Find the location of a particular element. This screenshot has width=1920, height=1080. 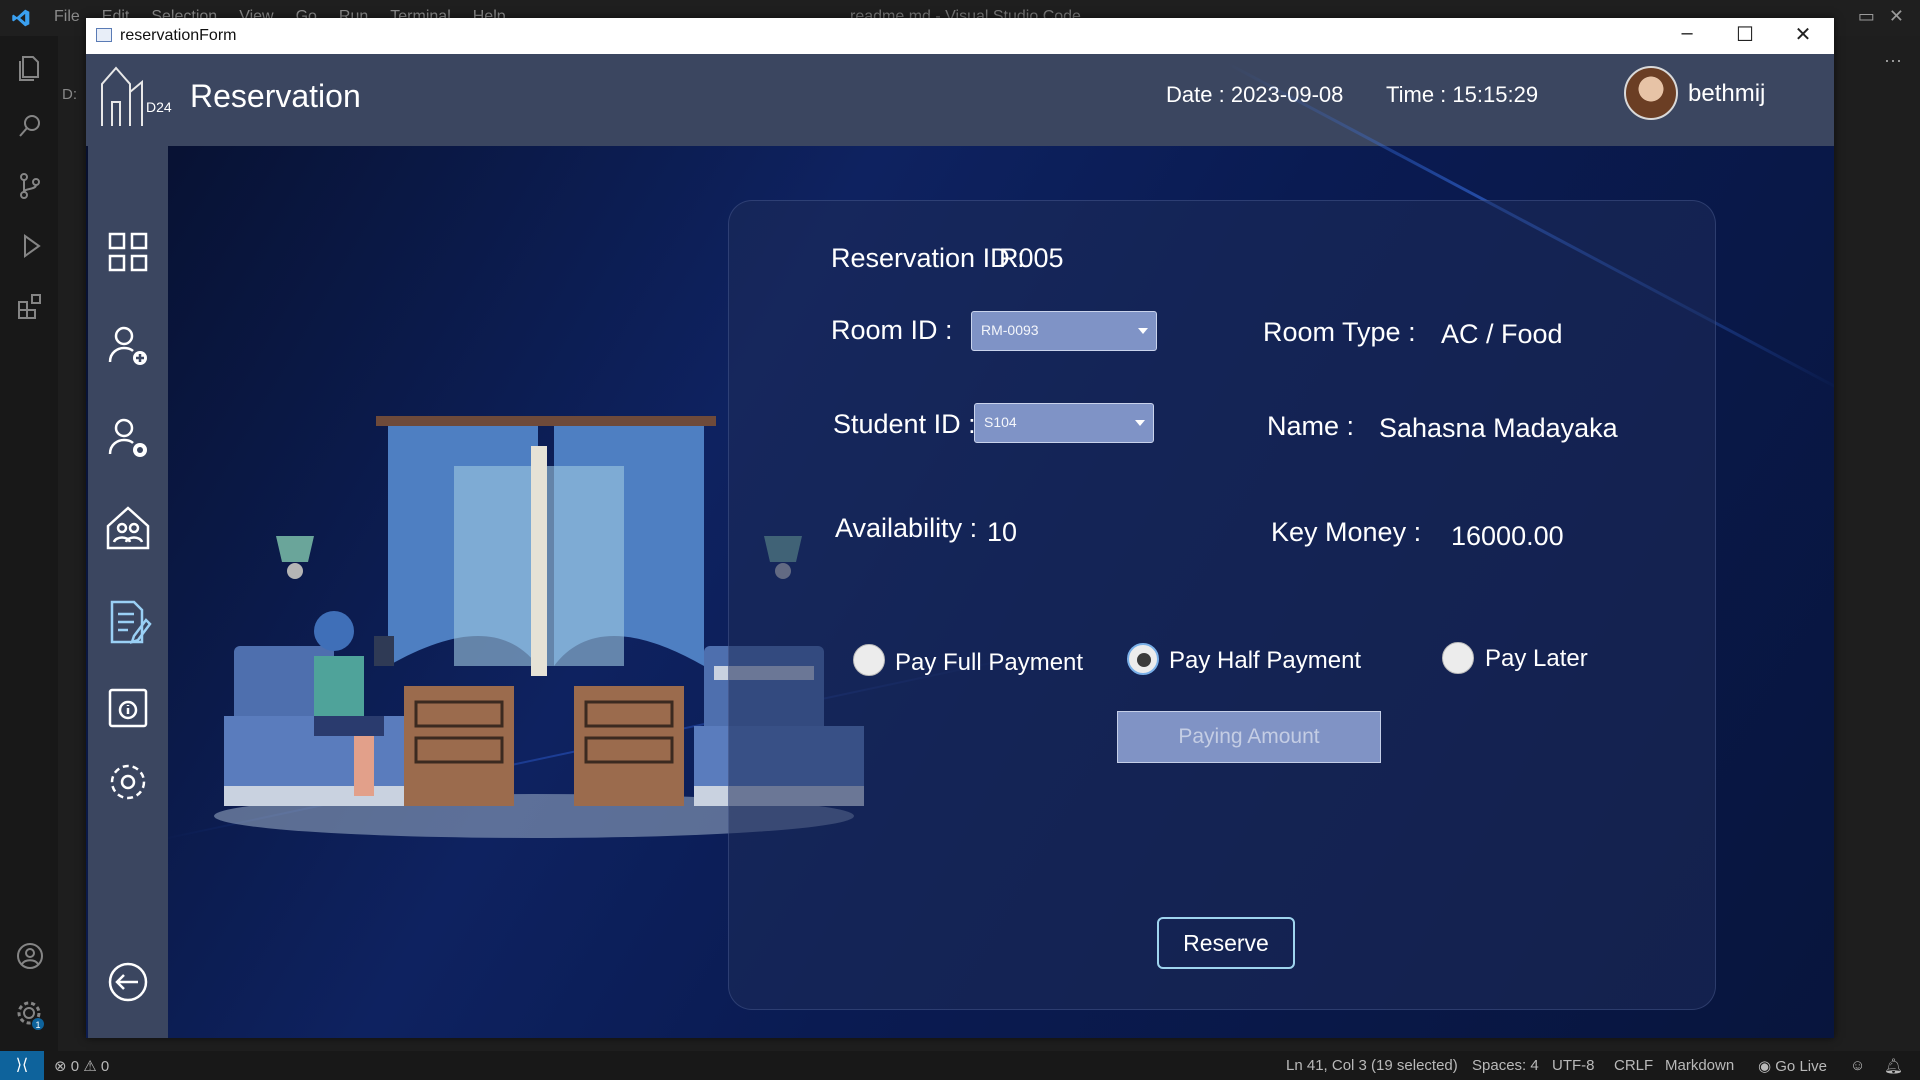

header-date: Date : 2023-09-08 is located at coordinates (1254, 95).